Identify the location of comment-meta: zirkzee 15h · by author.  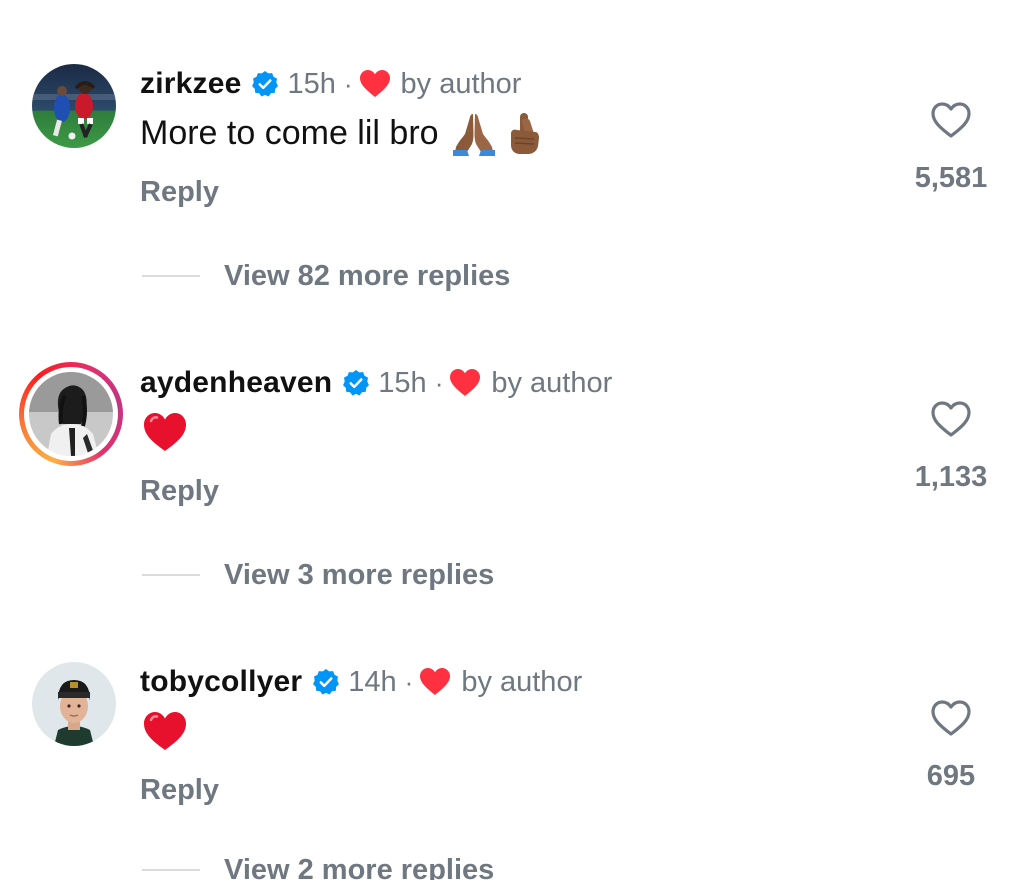
(330, 84).